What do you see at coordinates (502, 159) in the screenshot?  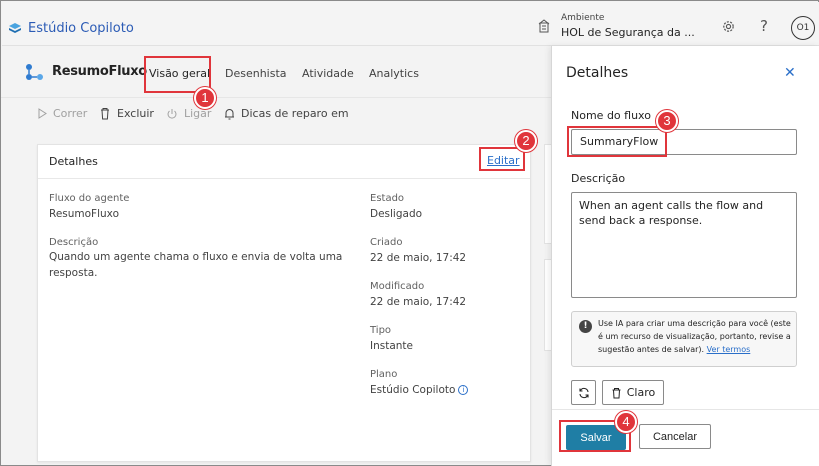 I see `annotation-highlight-edit` at bounding box center [502, 159].